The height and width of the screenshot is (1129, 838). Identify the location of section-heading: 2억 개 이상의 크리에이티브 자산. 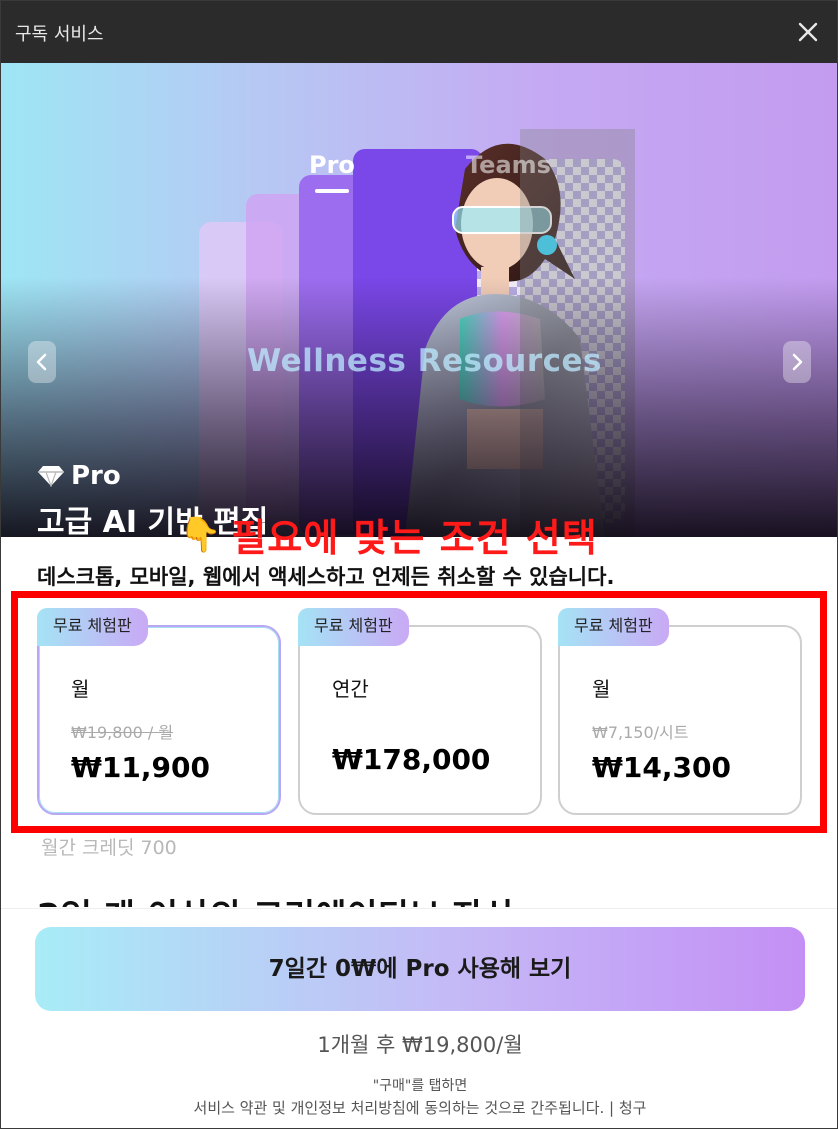
(417, 898).